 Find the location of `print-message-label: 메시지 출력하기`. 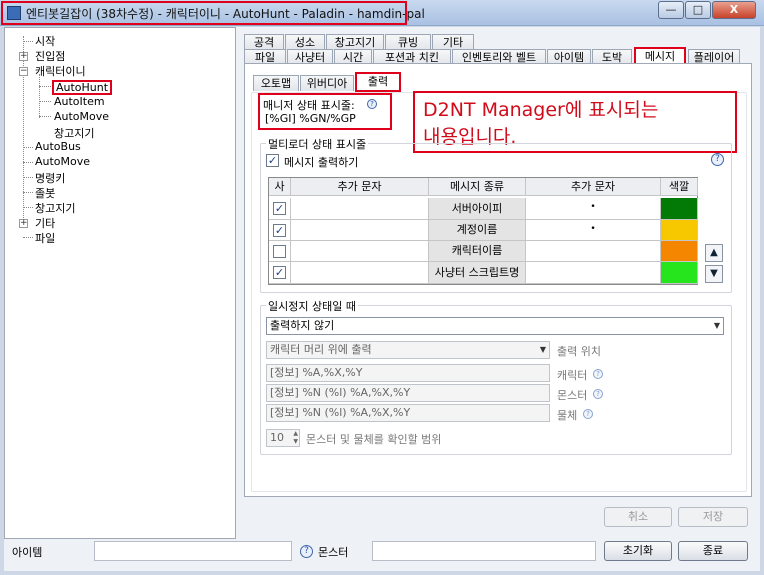

print-message-label: 메시지 출력하기 is located at coordinates (321, 162).